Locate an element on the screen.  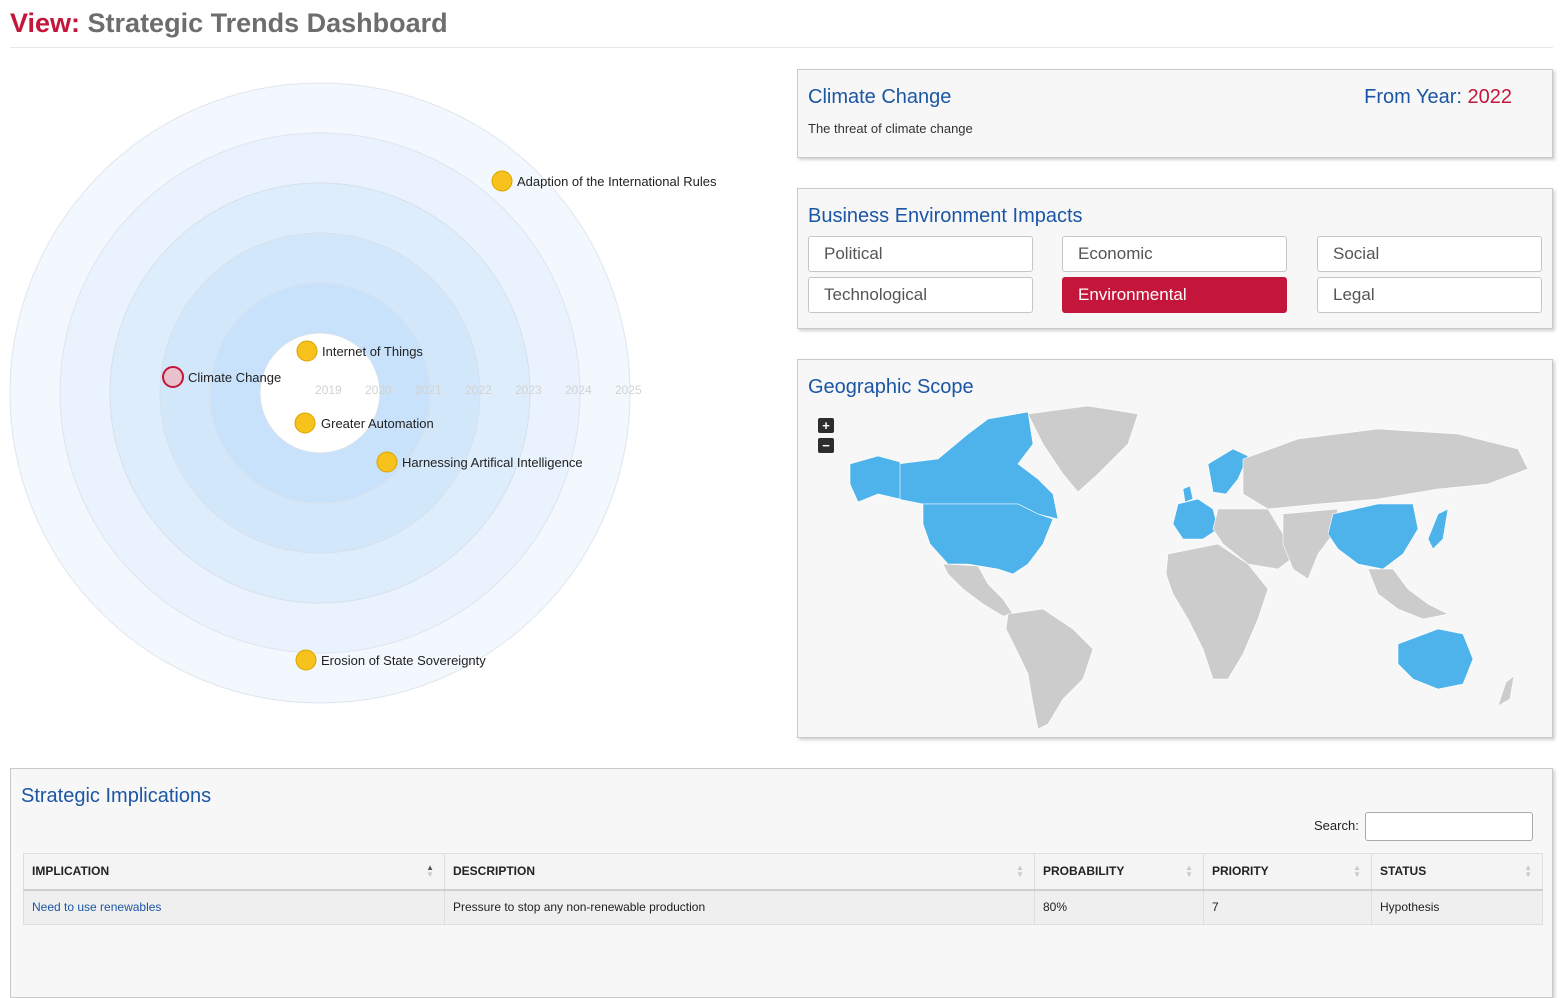
from-year-value: 2022 is located at coordinates (1490, 97).